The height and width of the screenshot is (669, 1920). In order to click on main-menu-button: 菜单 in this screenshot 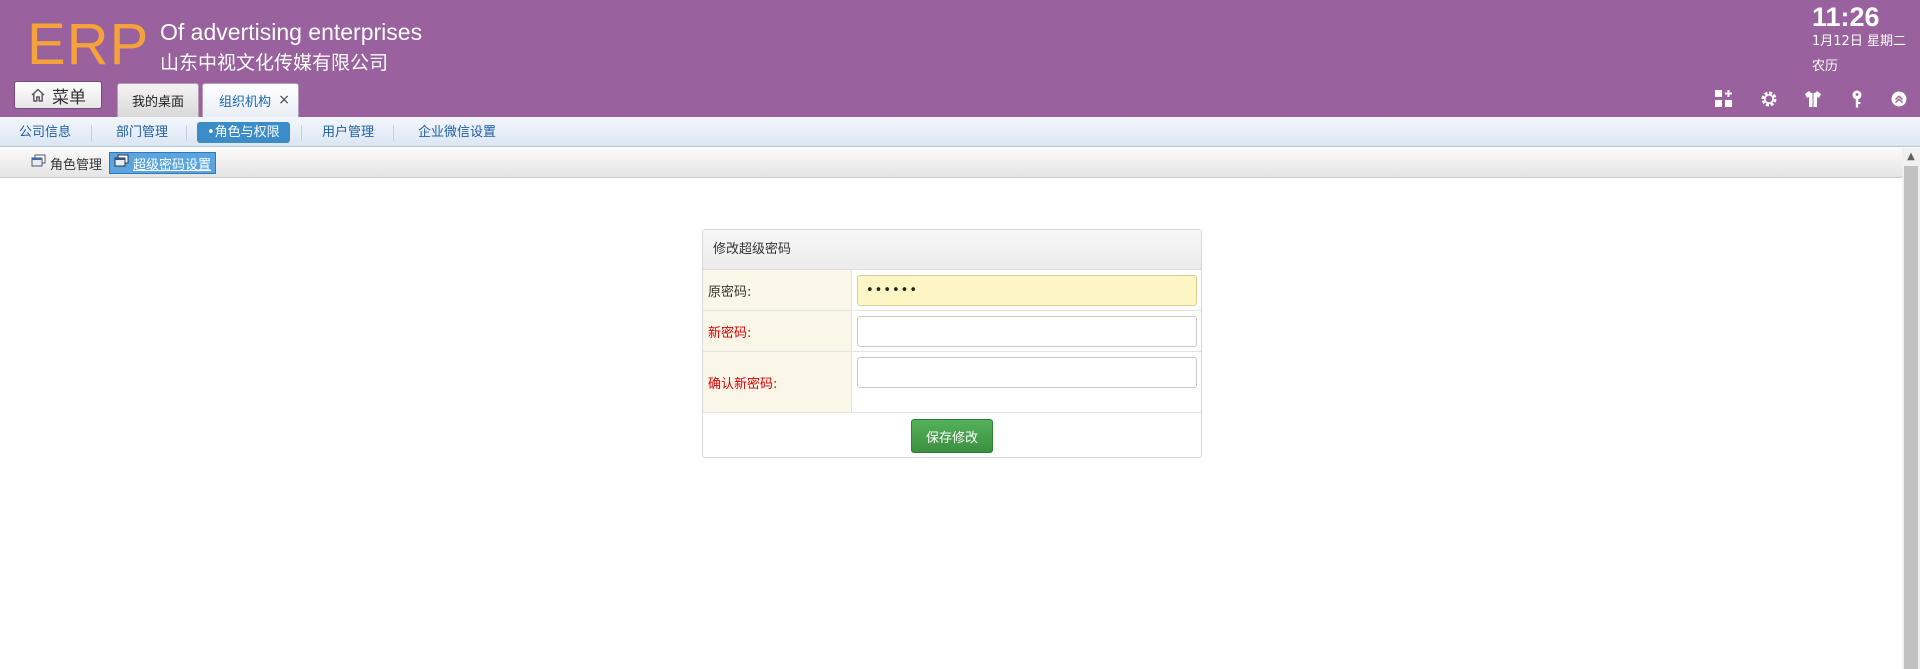, I will do `click(58, 95)`.